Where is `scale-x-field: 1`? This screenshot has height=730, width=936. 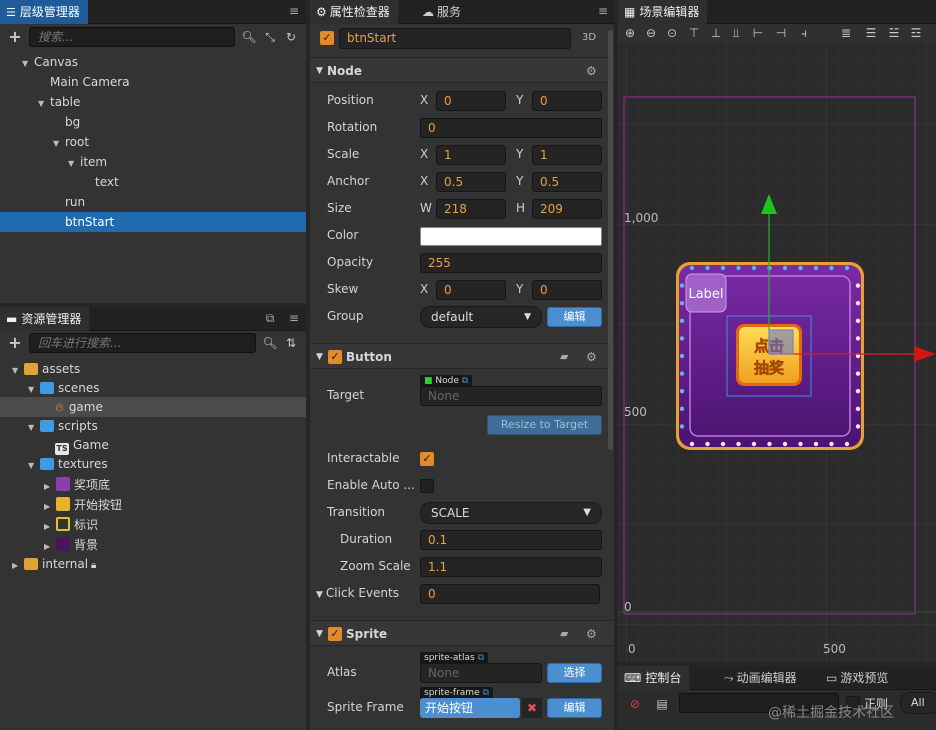
scale-x-field: 1 is located at coordinates (471, 155).